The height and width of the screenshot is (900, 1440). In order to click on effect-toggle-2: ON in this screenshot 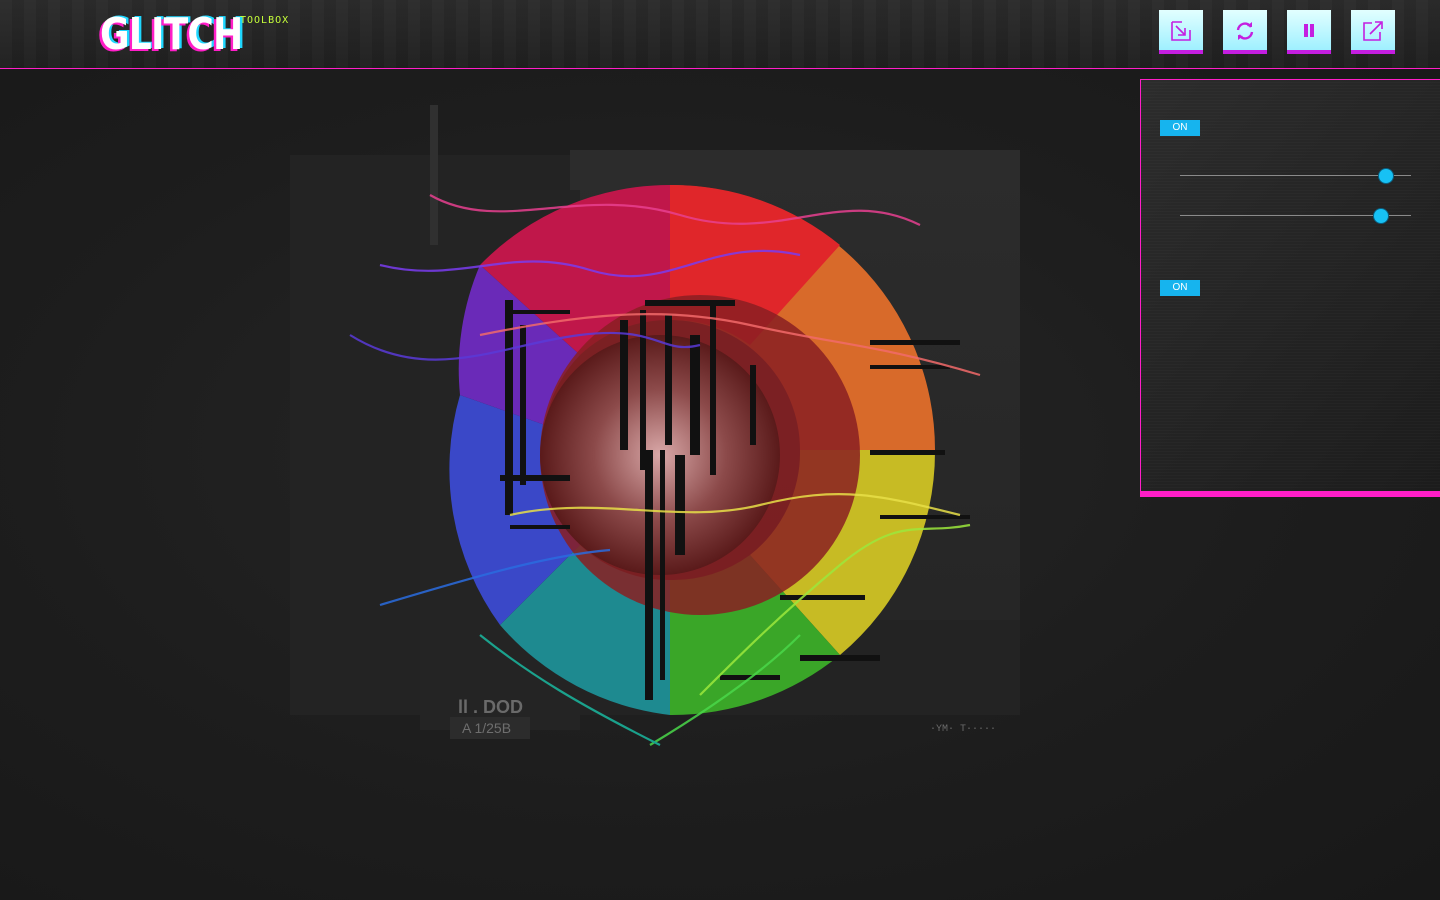, I will do `click(1180, 288)`.